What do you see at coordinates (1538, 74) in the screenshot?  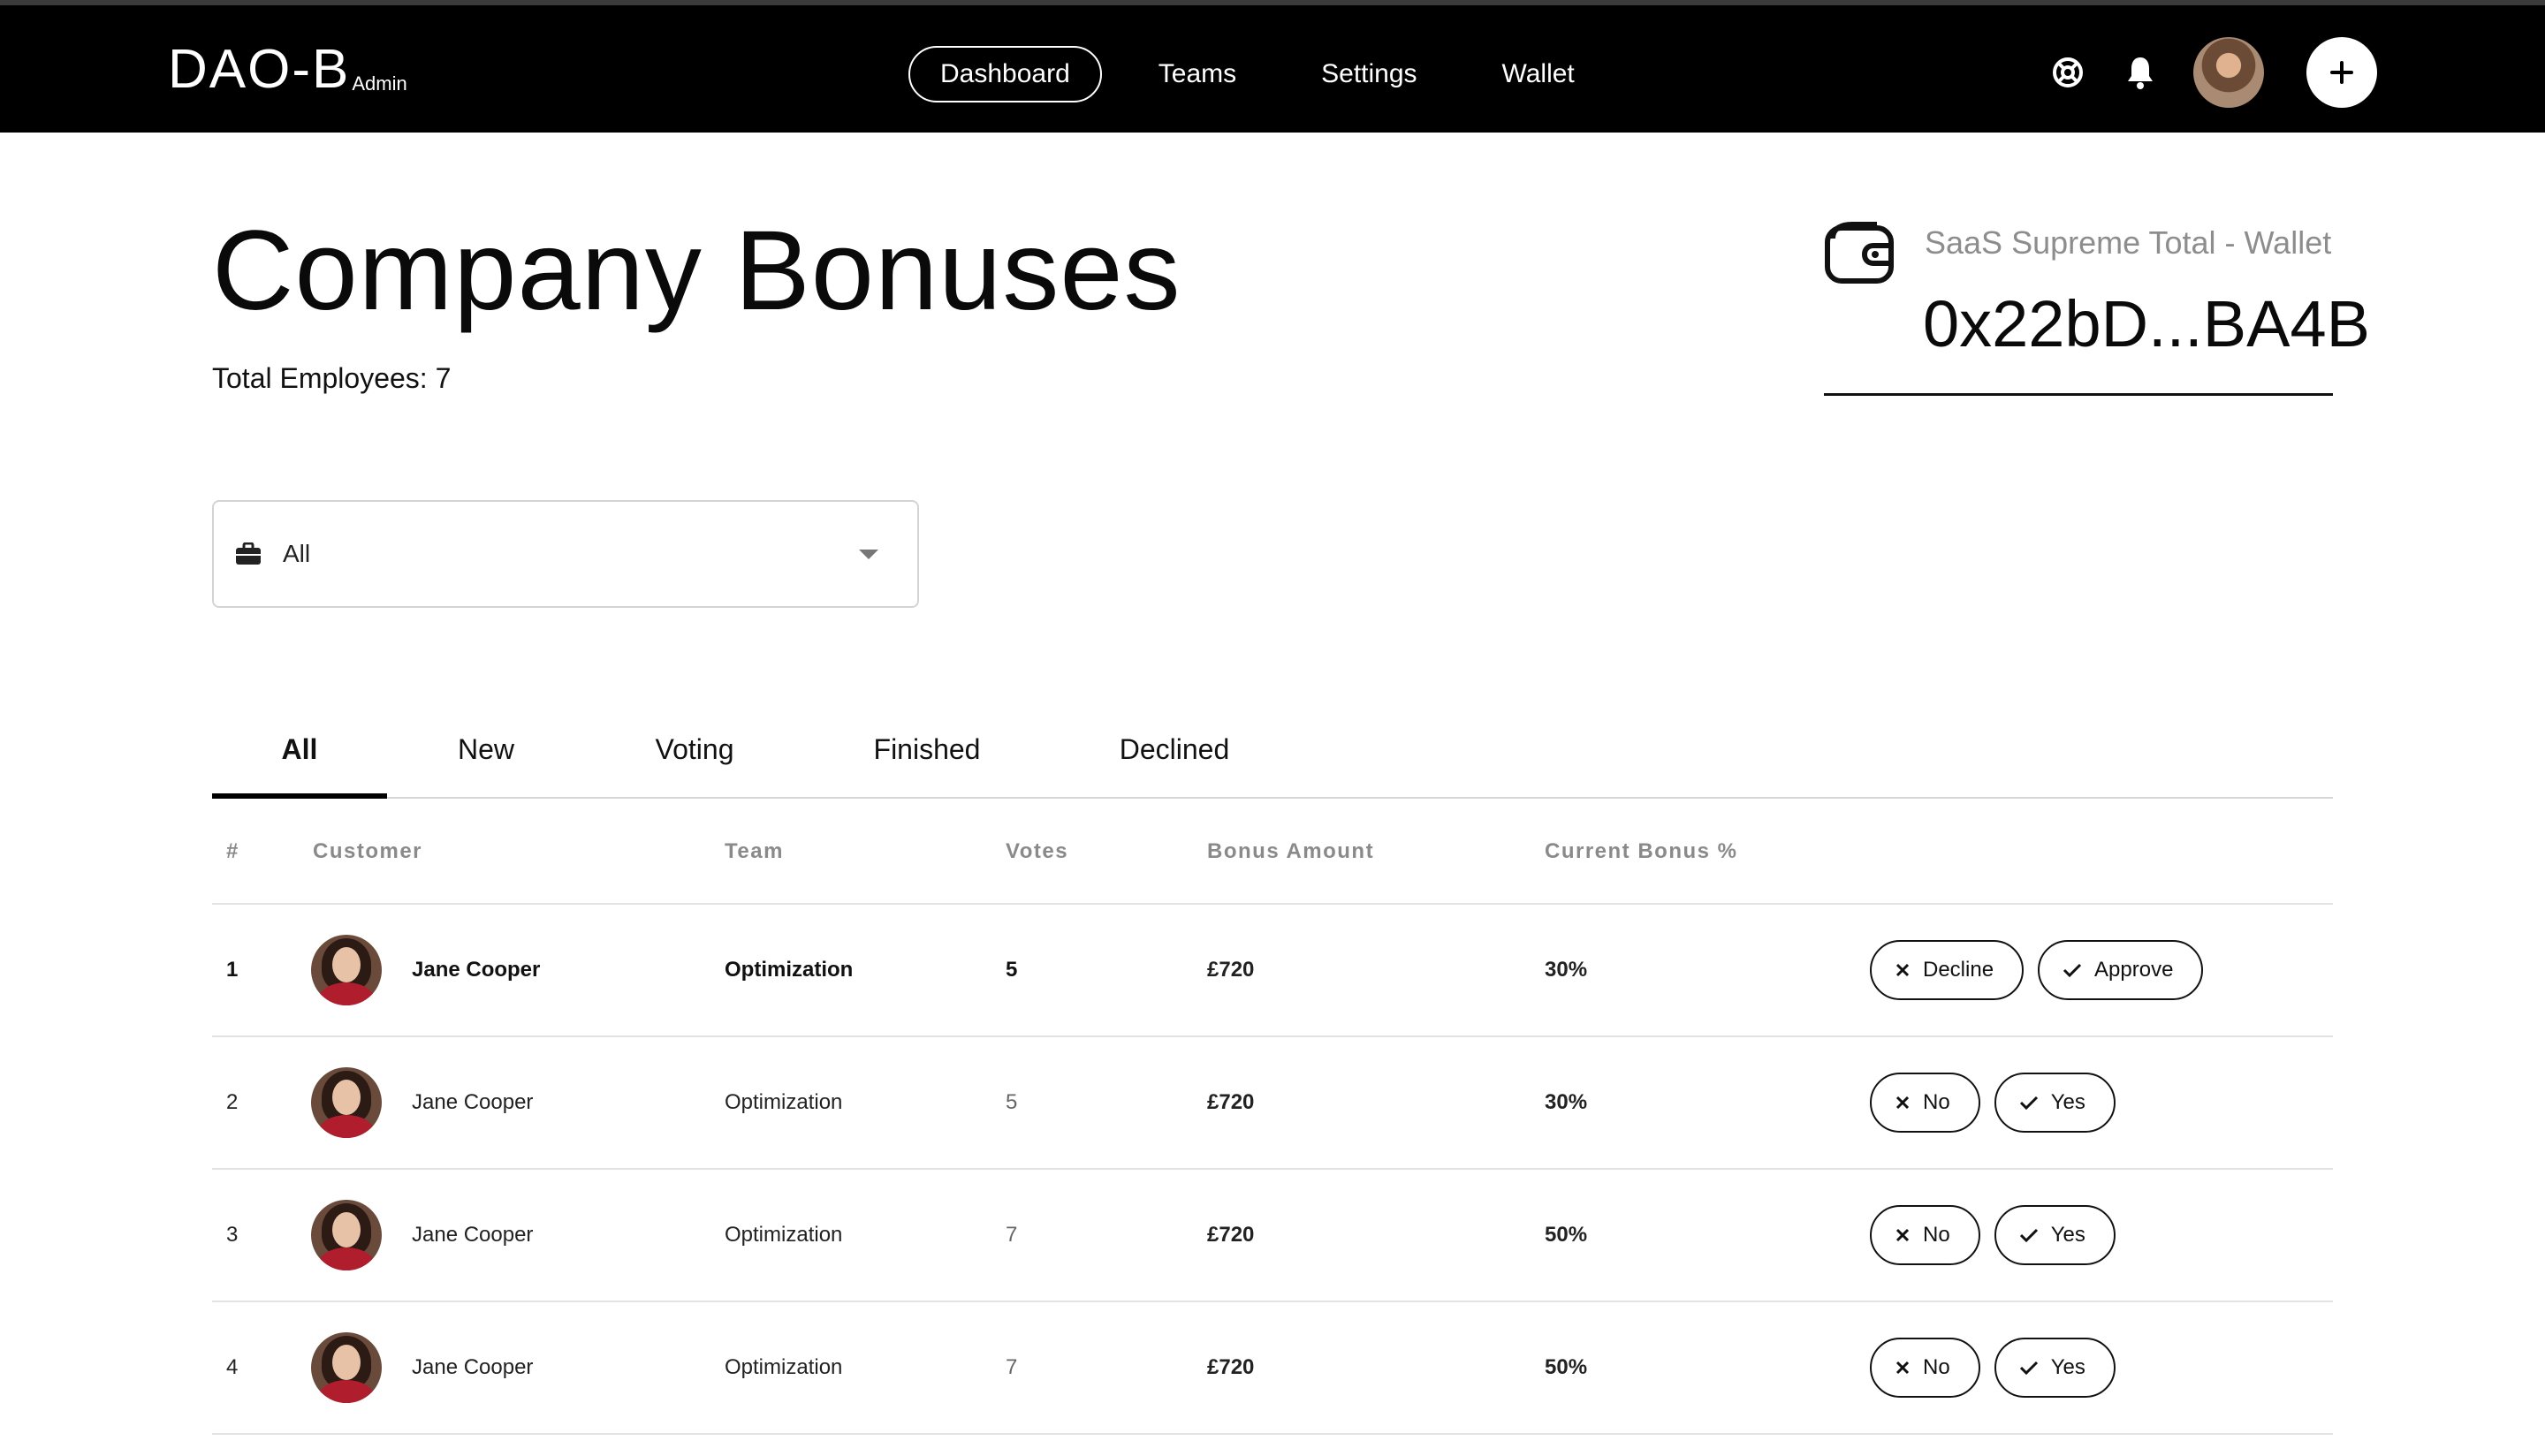 I see `nav-wallet: Wallet` at bounding box center [1538, 74].